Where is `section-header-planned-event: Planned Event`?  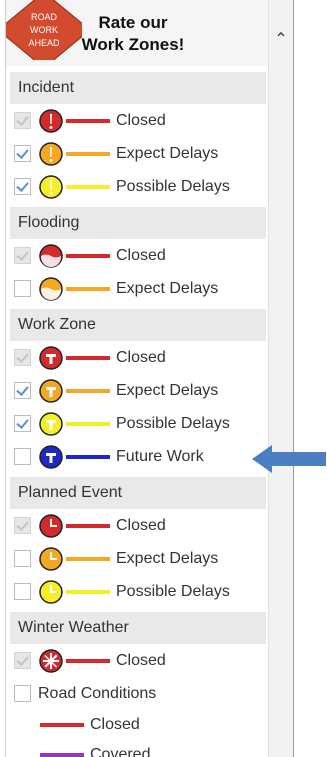
section-header-planned-event: Planned Event is located at coordinates (138, 493).